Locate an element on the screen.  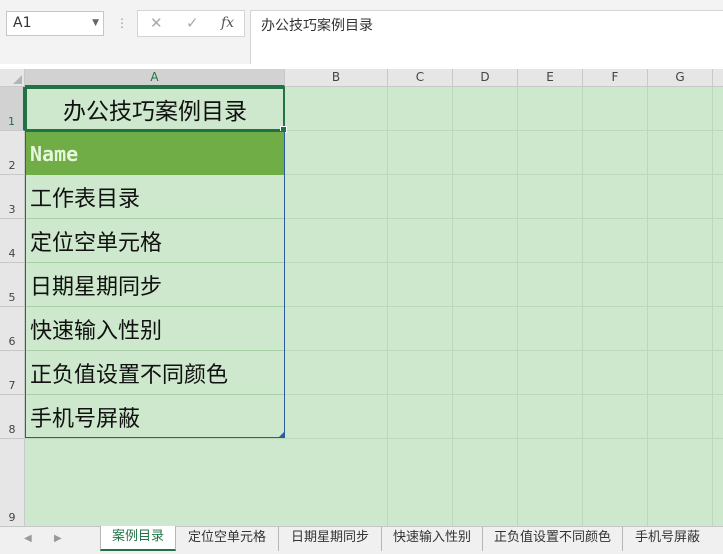
select-all-button is located at coordinates (12, 78).